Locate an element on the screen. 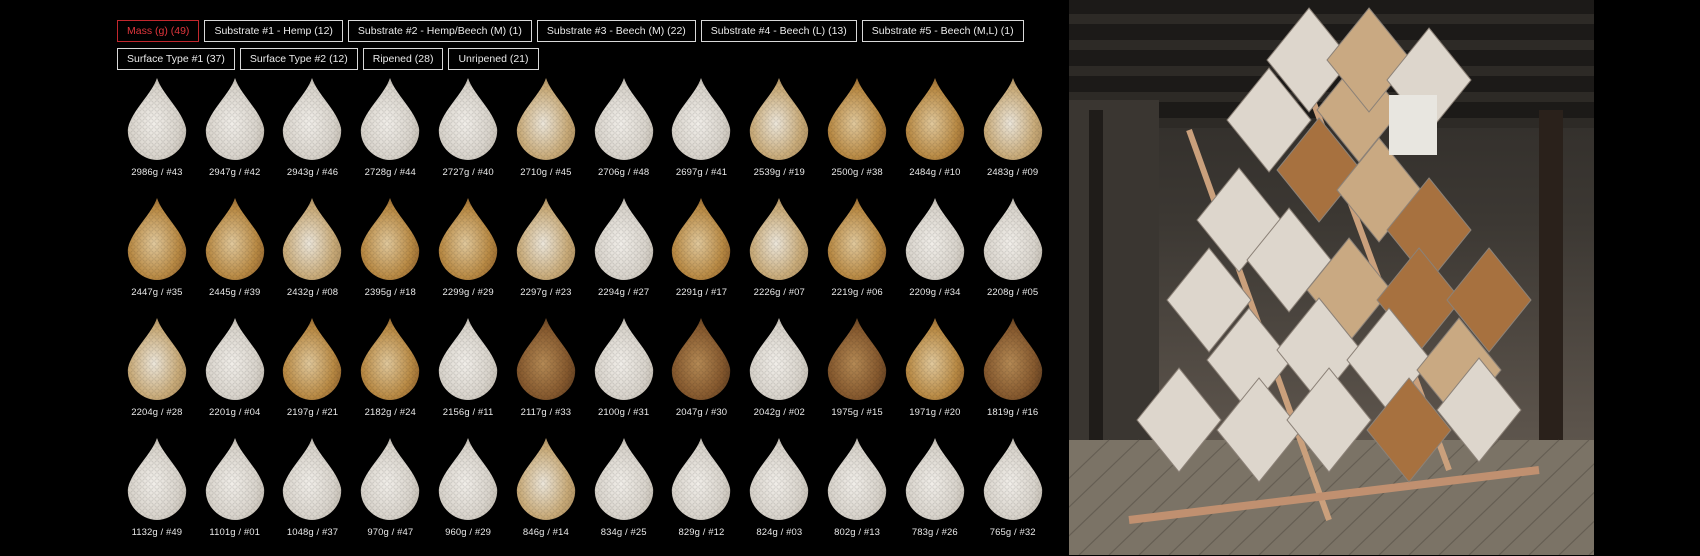 The width and height of the screenshot is (1700, 556). sample-tile: 2117g / #33 is located at coordinates (546, 376).